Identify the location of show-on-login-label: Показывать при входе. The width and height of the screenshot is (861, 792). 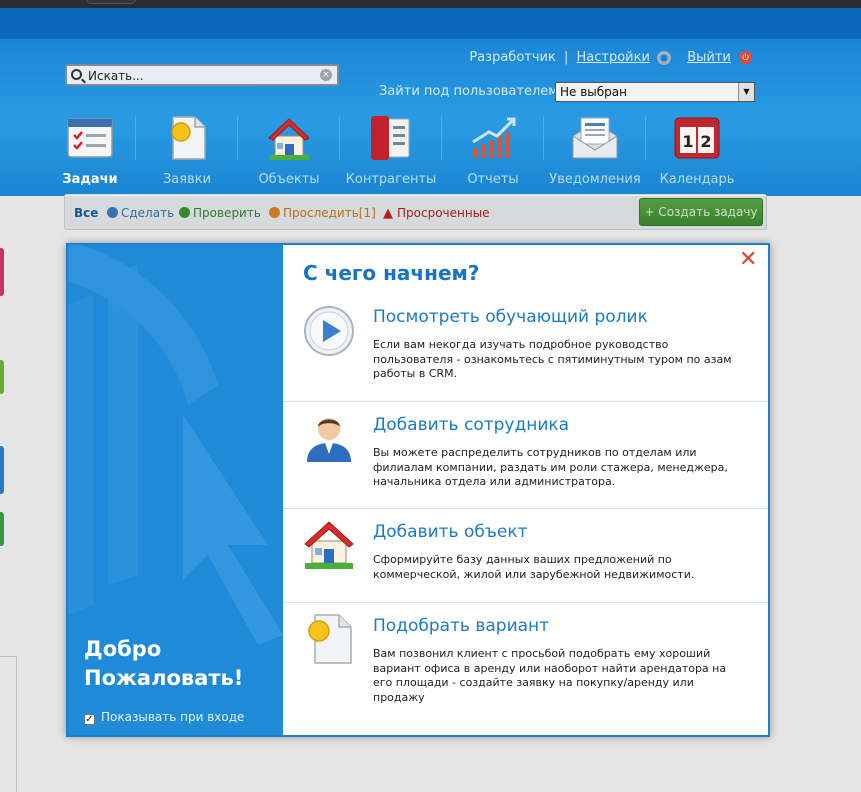
(173, 717).